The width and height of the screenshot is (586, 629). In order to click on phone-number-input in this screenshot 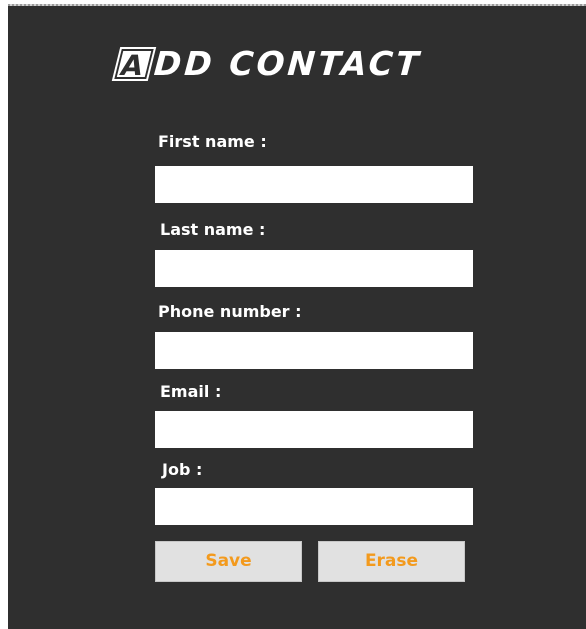, I will do `click(314, 350)`.